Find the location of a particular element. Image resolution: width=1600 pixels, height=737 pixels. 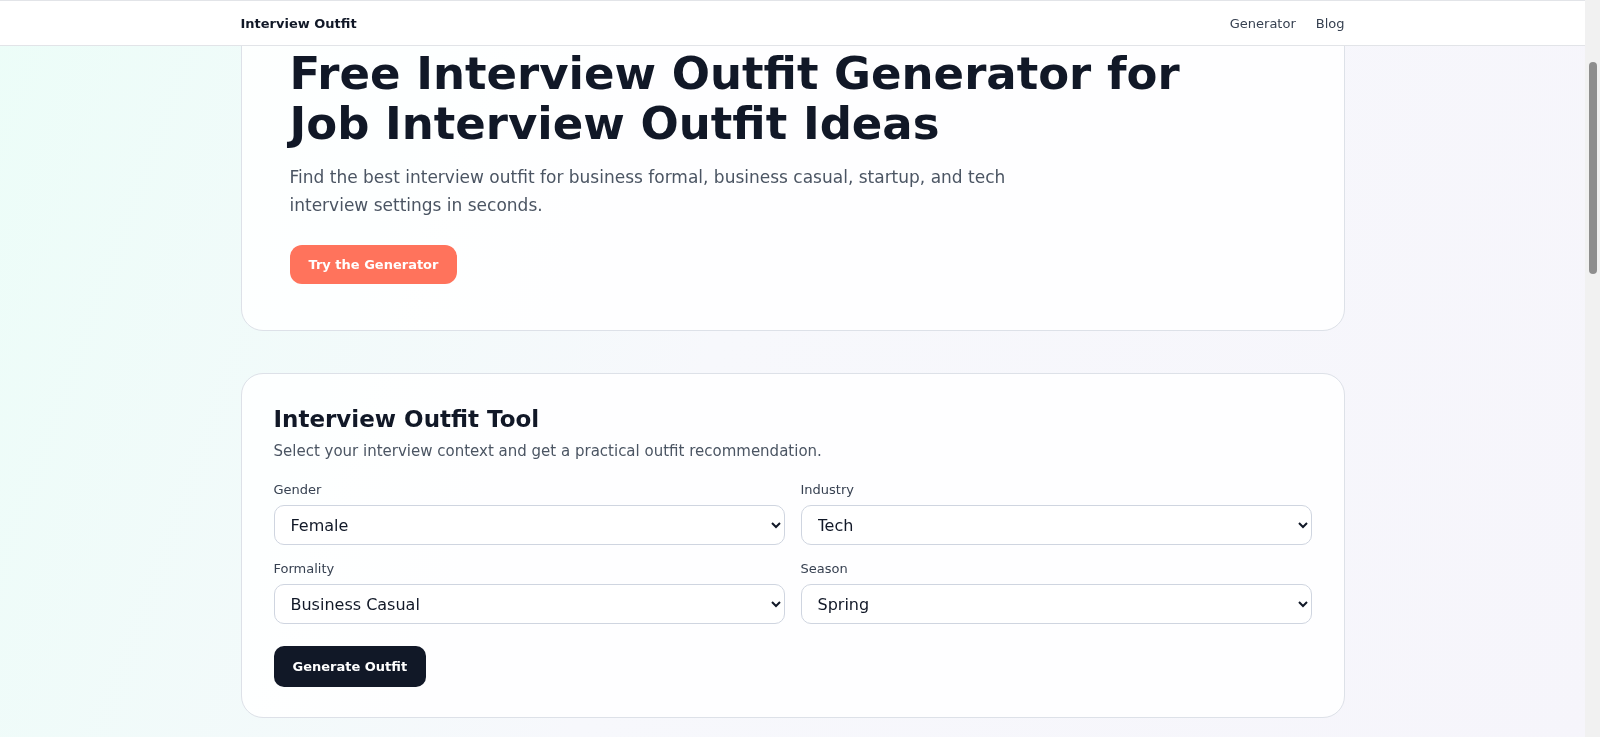

hero-title: Free Interview Outfit Generator for Job Interview Outfit Ideas is located at coordinates (735, 99).